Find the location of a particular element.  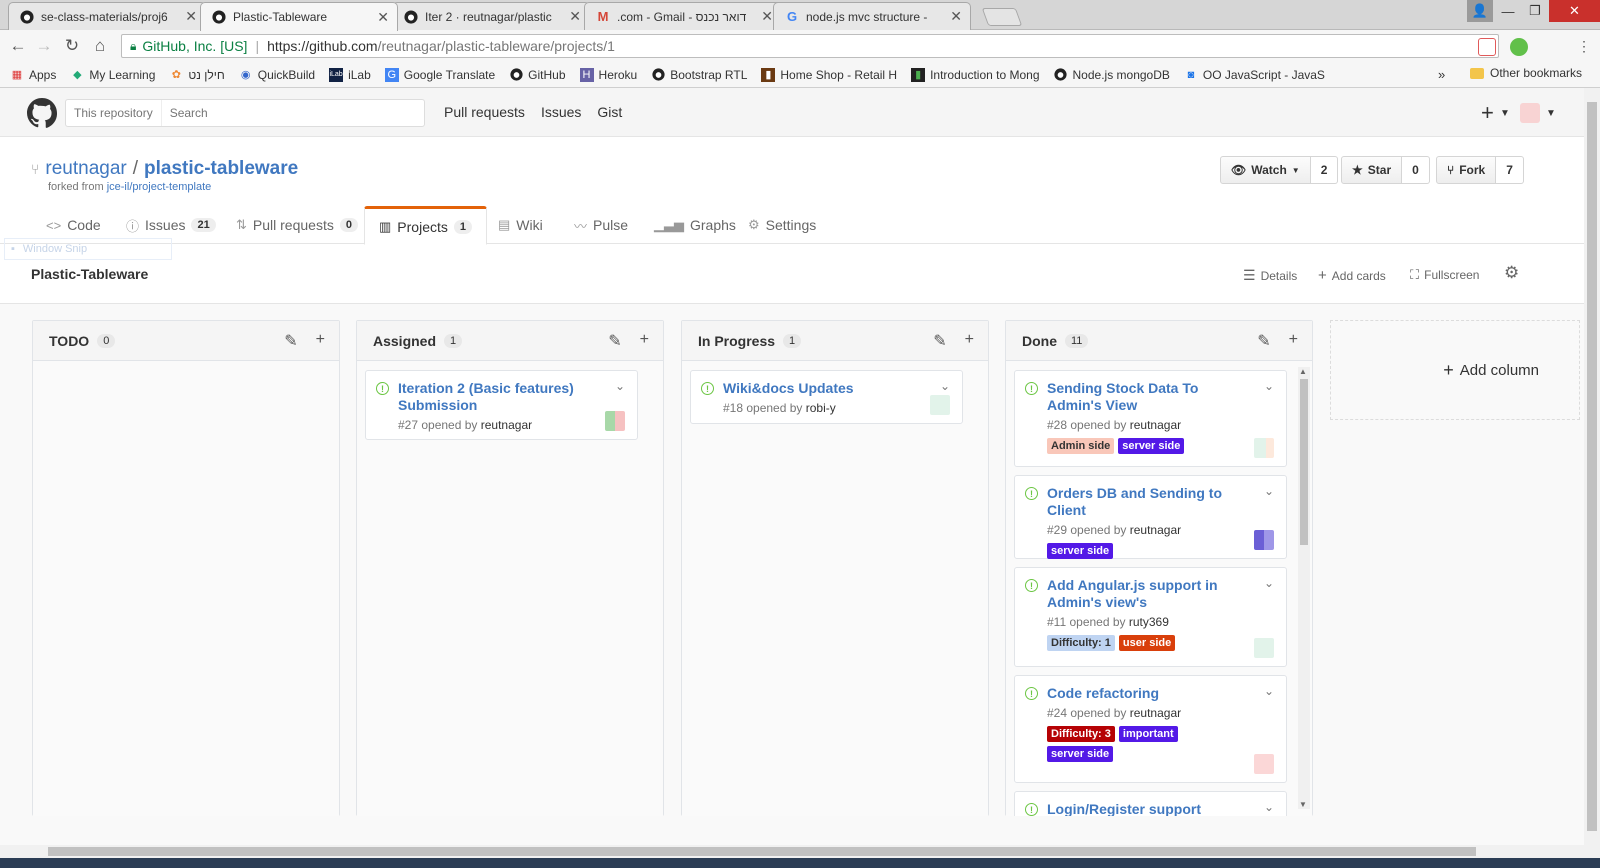

column-scrollbar: ▲ ▼ is located at coordinates (1304, 588).